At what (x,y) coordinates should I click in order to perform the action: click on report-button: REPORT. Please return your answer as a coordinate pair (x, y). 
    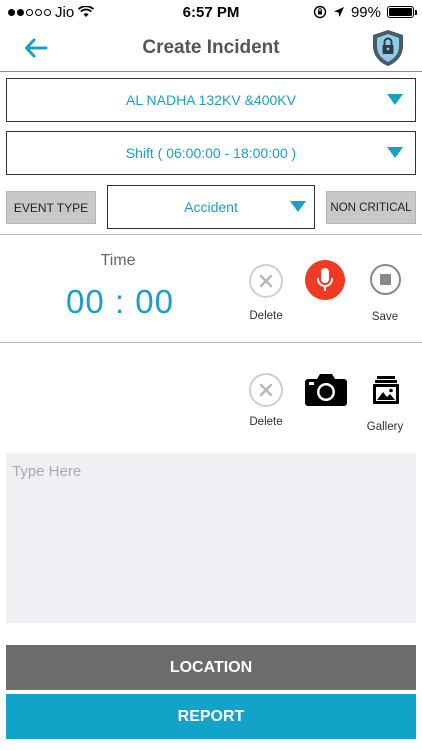
    Looking at the image, I should click on (211, 716).